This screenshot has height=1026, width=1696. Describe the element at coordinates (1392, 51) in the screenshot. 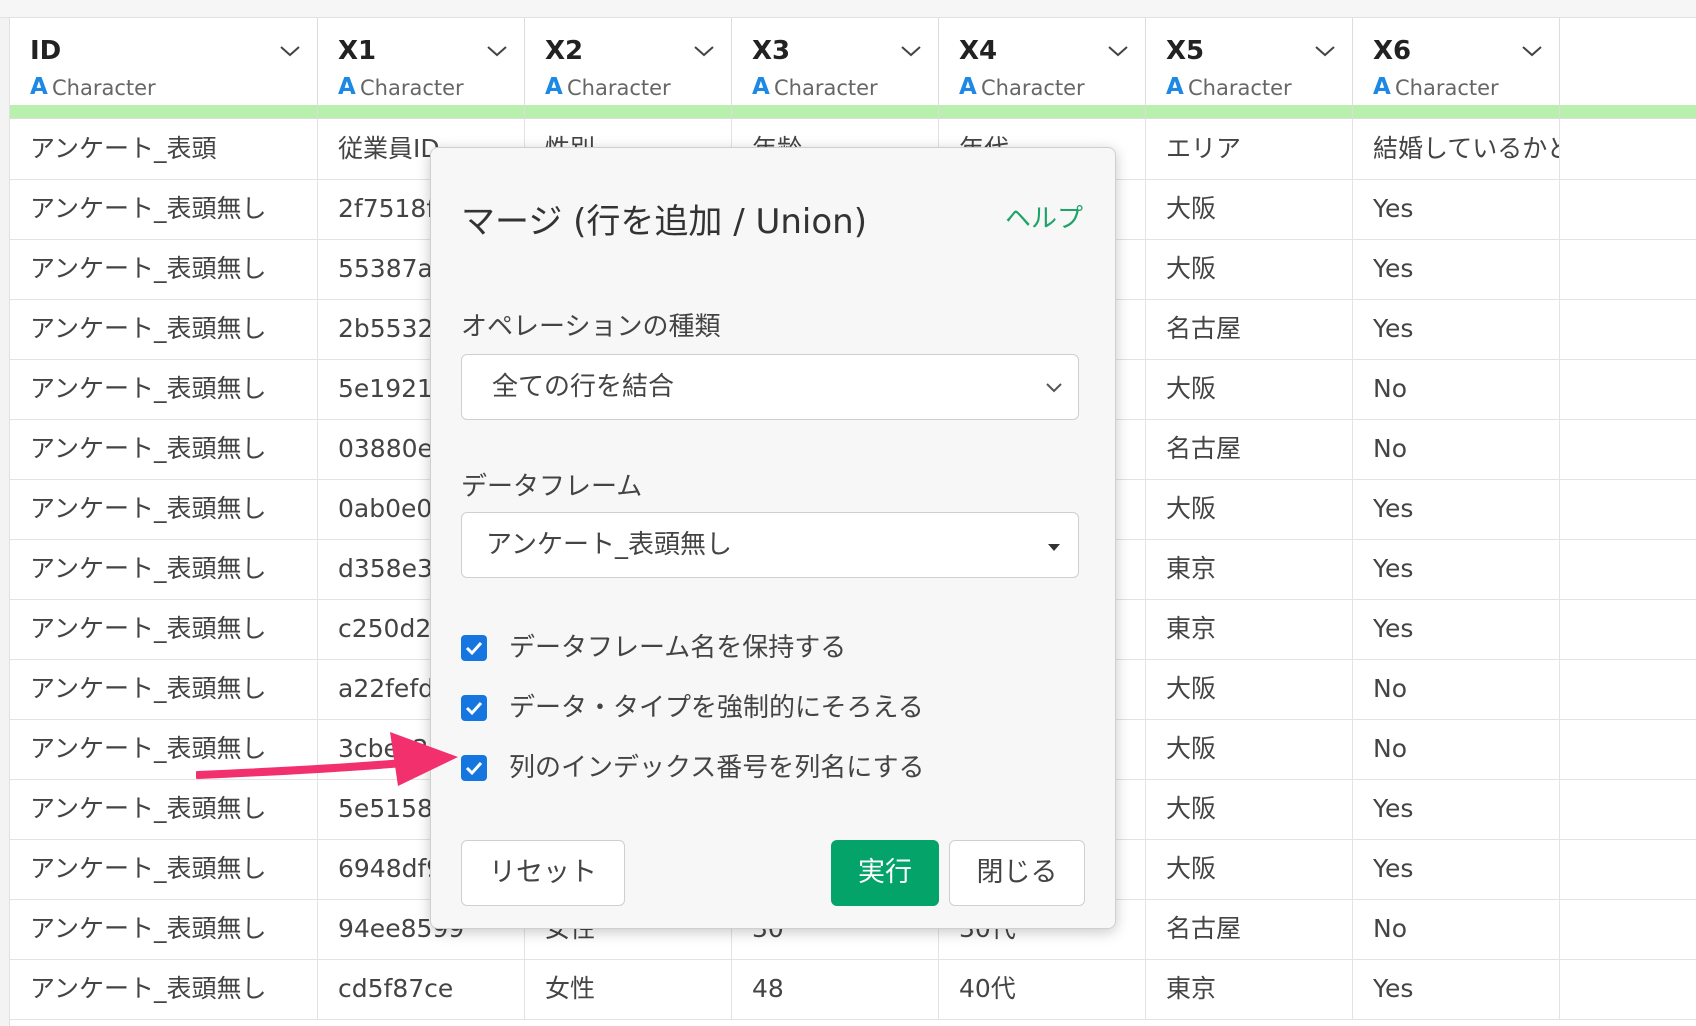

I see `column-name: X6` at that location.